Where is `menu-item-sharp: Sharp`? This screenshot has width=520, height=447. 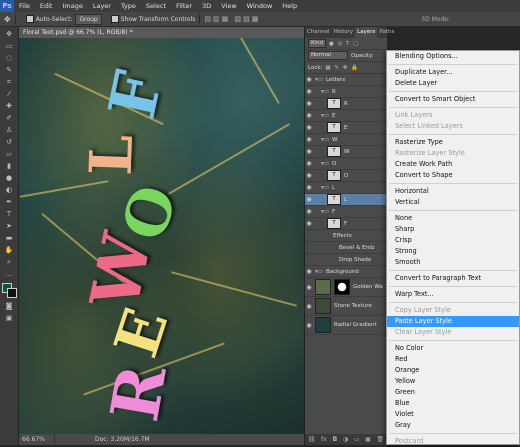 menu-item-sharp: Sharp is located at coordinates (453, 229).